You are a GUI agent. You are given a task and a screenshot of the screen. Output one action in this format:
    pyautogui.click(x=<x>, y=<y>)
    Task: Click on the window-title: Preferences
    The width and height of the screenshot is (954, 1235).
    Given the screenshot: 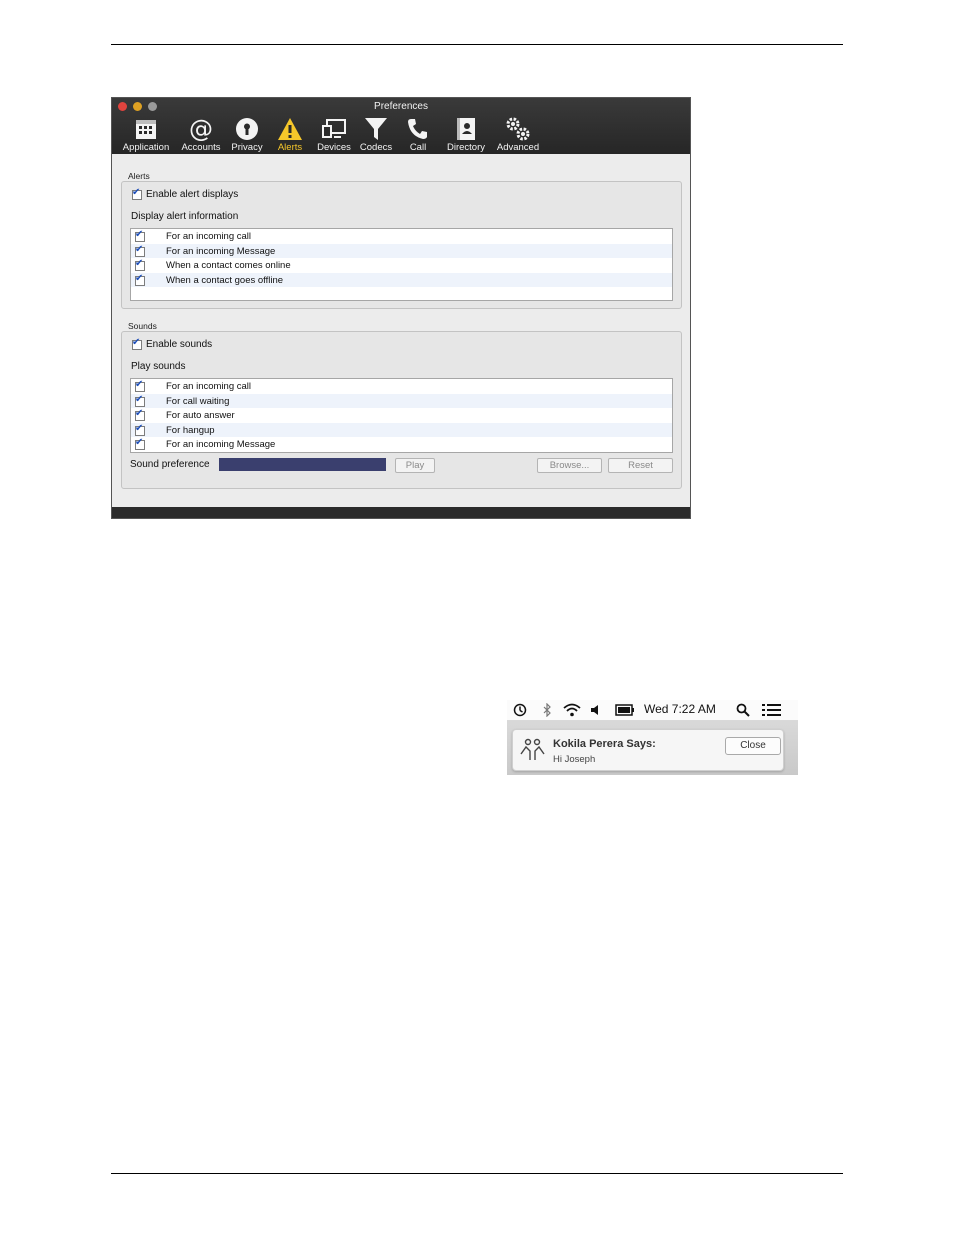 What is the action you would take?
    pyautogui.click(x=401, y=106)
    